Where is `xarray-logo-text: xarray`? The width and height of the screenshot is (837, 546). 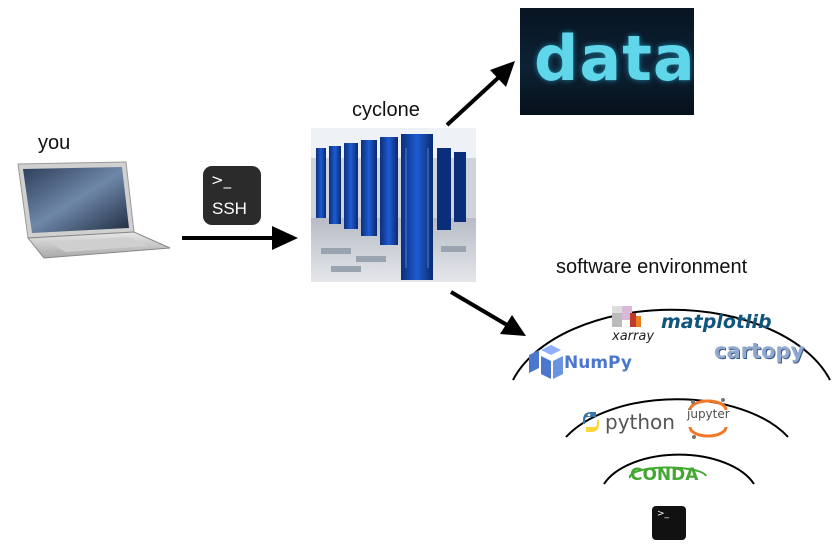
xarray-logo-text: xarray is located at coordinates (633, 336).